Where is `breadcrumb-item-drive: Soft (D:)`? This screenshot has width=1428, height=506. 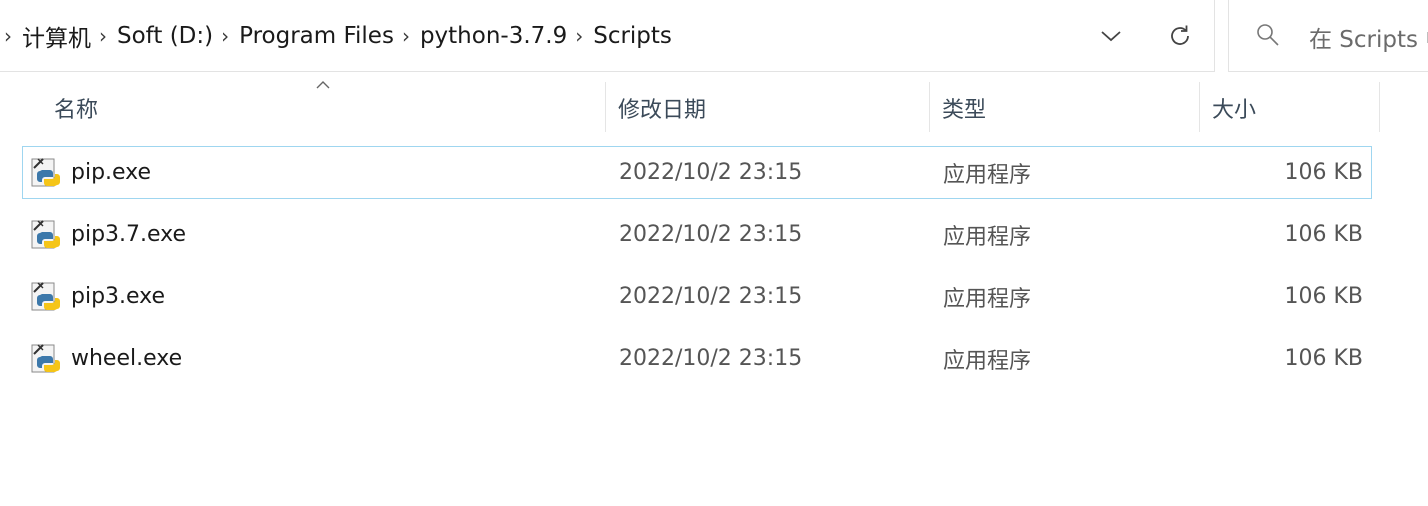
breadcrumb-item-drive: Soft (D:) is located at coordinates (165, 36).